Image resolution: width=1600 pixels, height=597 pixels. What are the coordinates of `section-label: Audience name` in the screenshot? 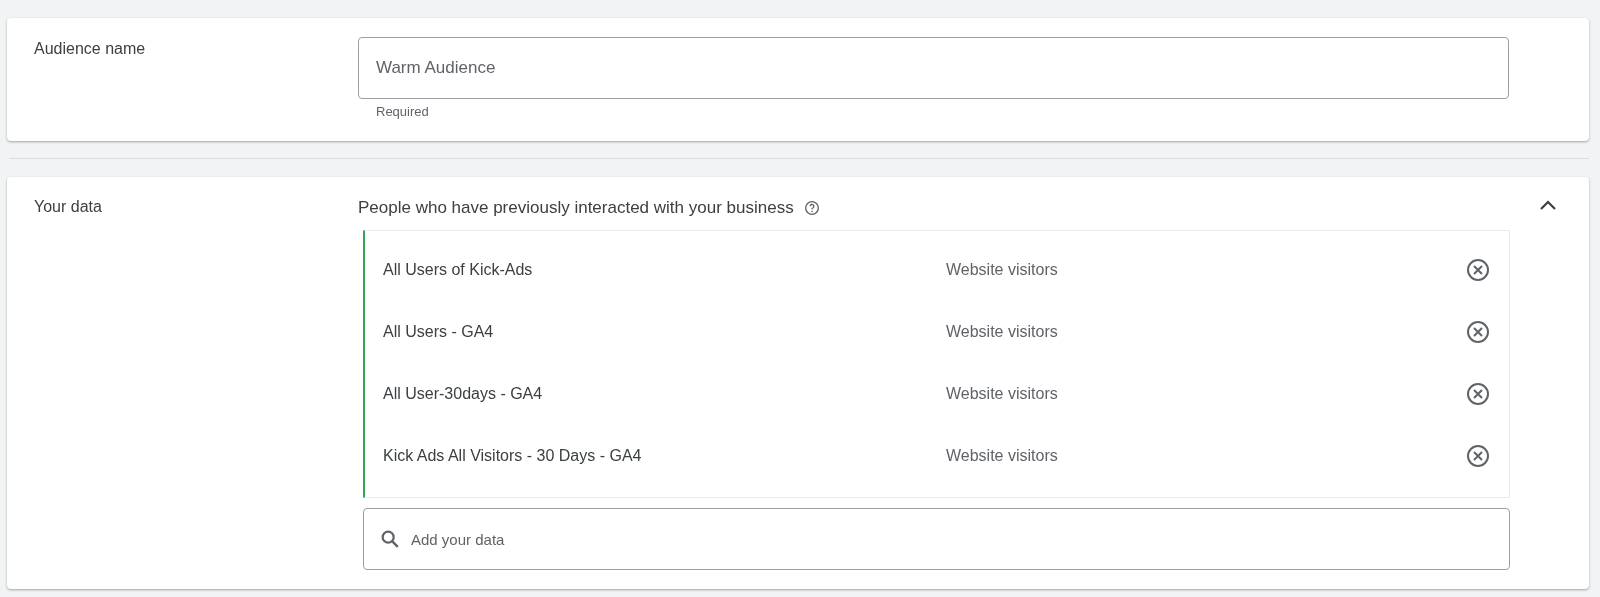 It's located at (90, 49).